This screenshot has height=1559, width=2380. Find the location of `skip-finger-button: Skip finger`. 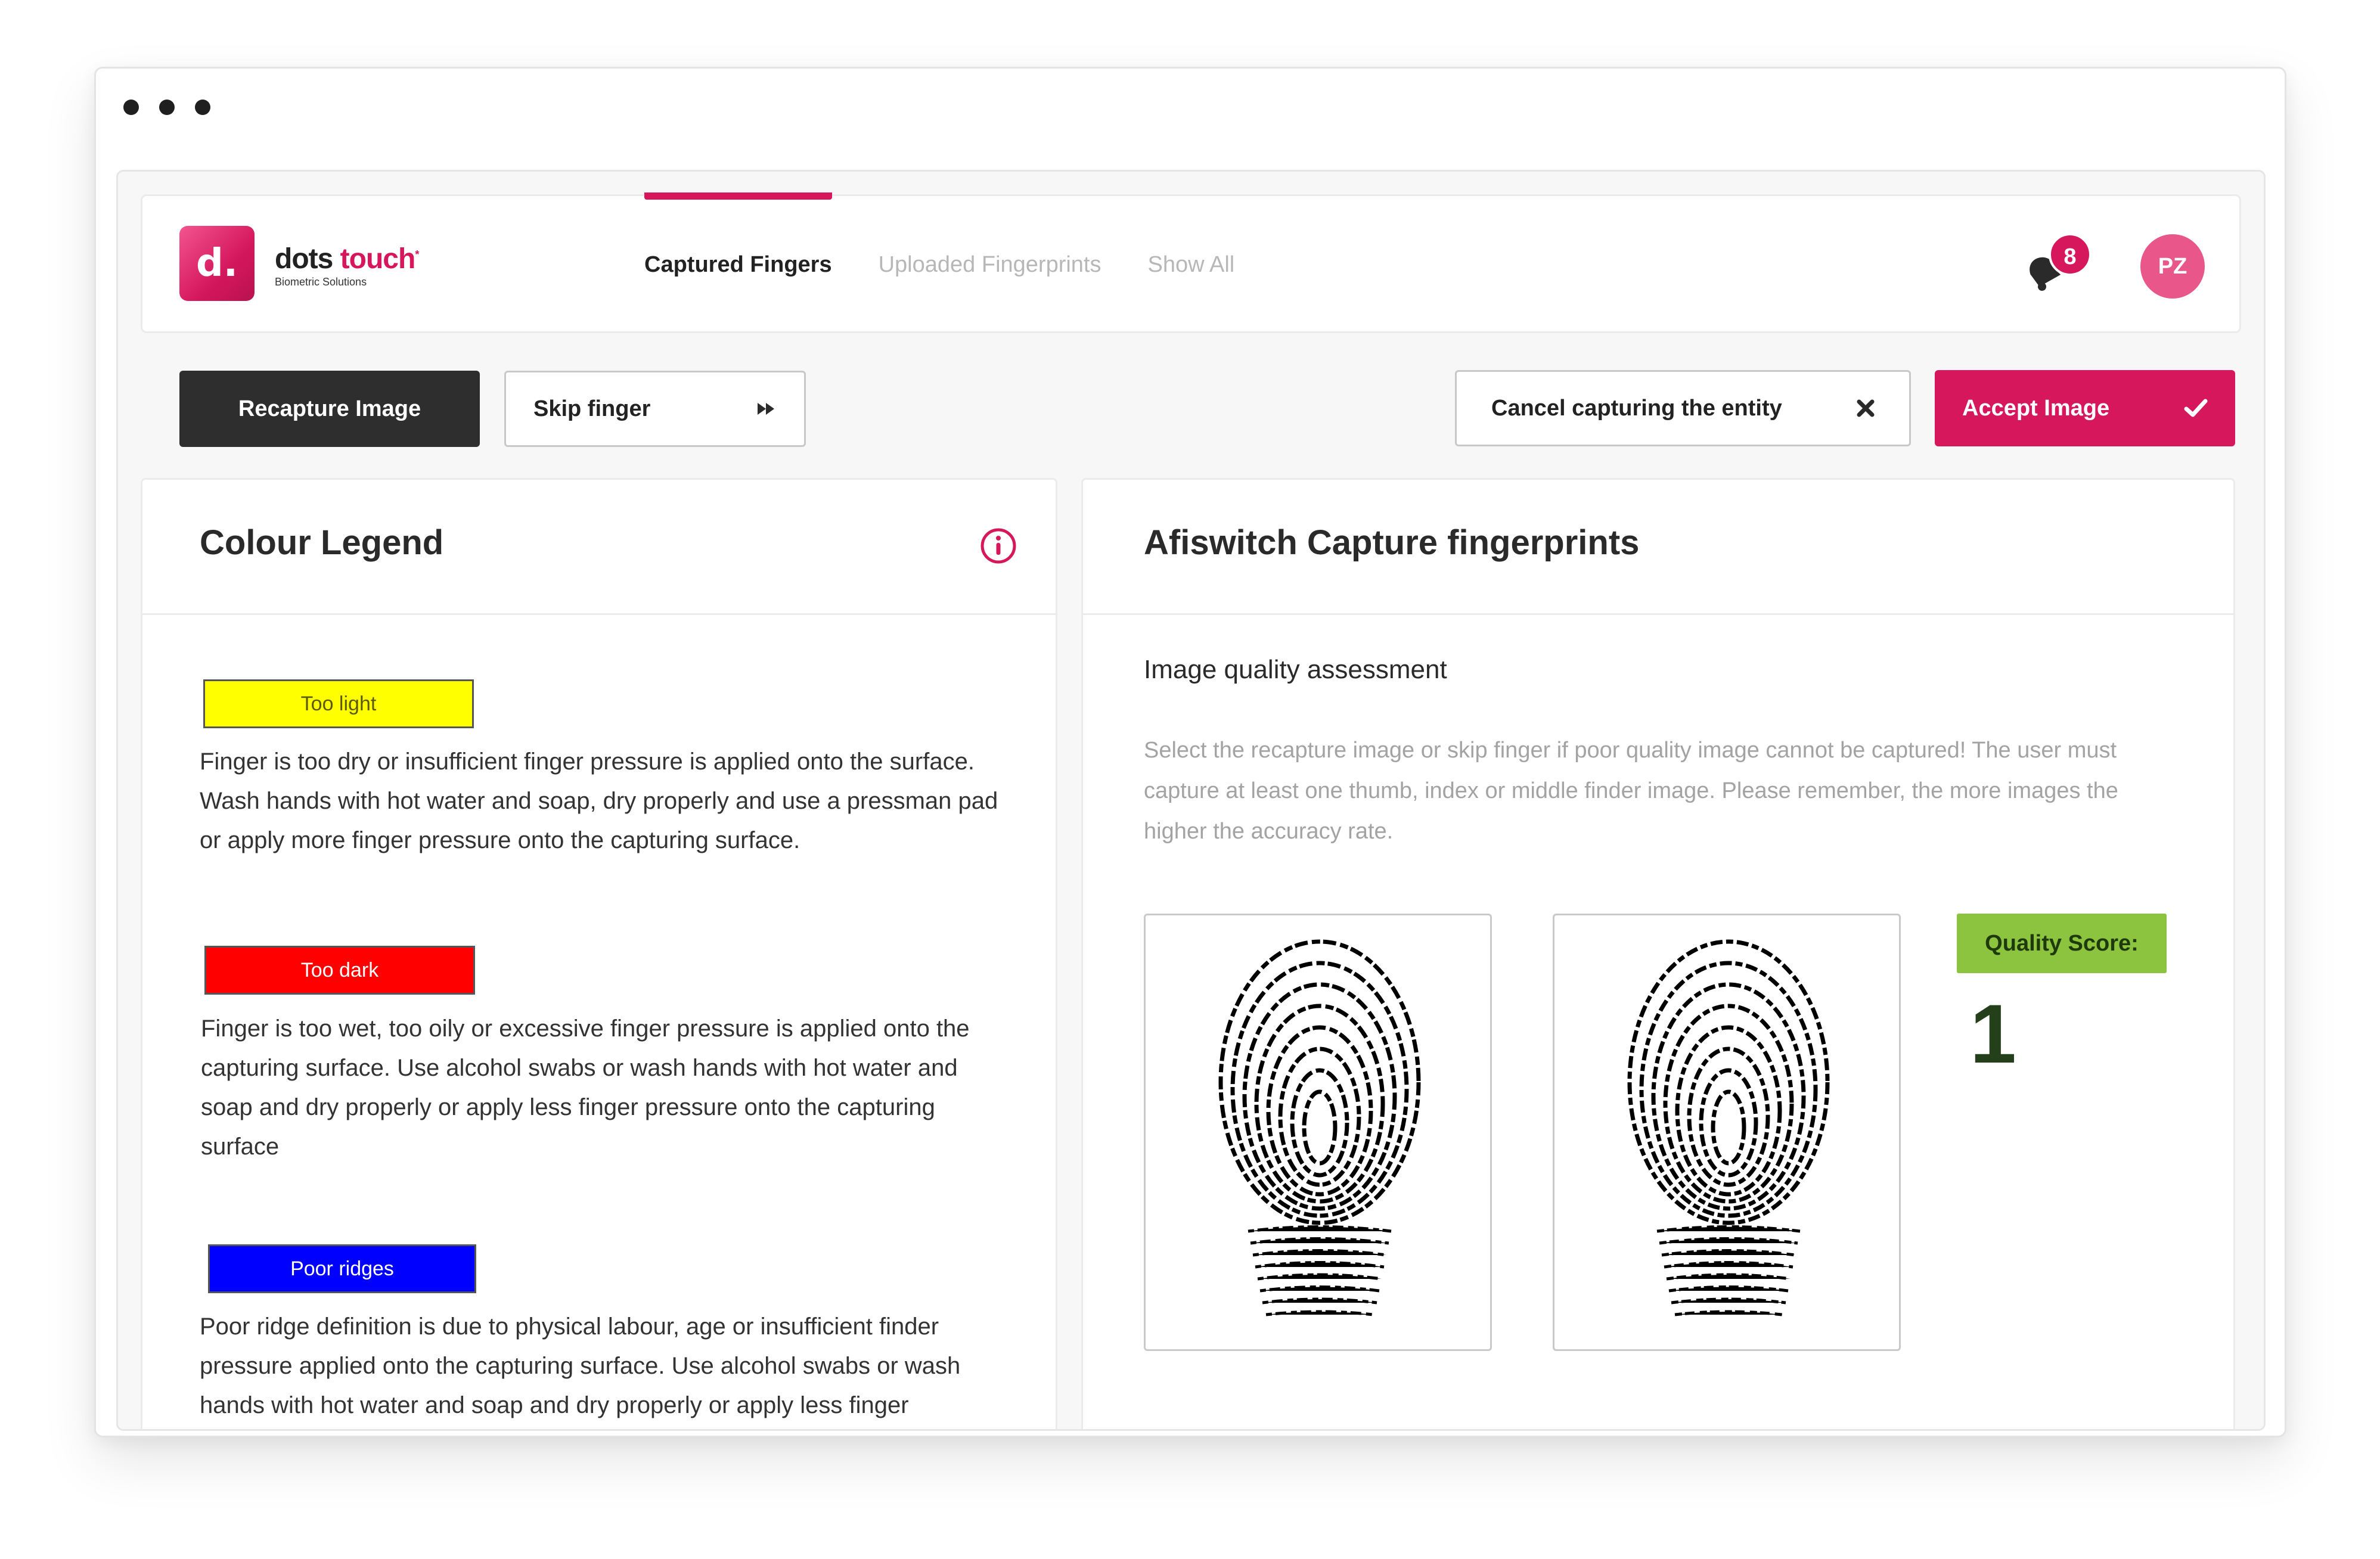

skip-finger-button: Skip finger is located at coordinates (655, 409).